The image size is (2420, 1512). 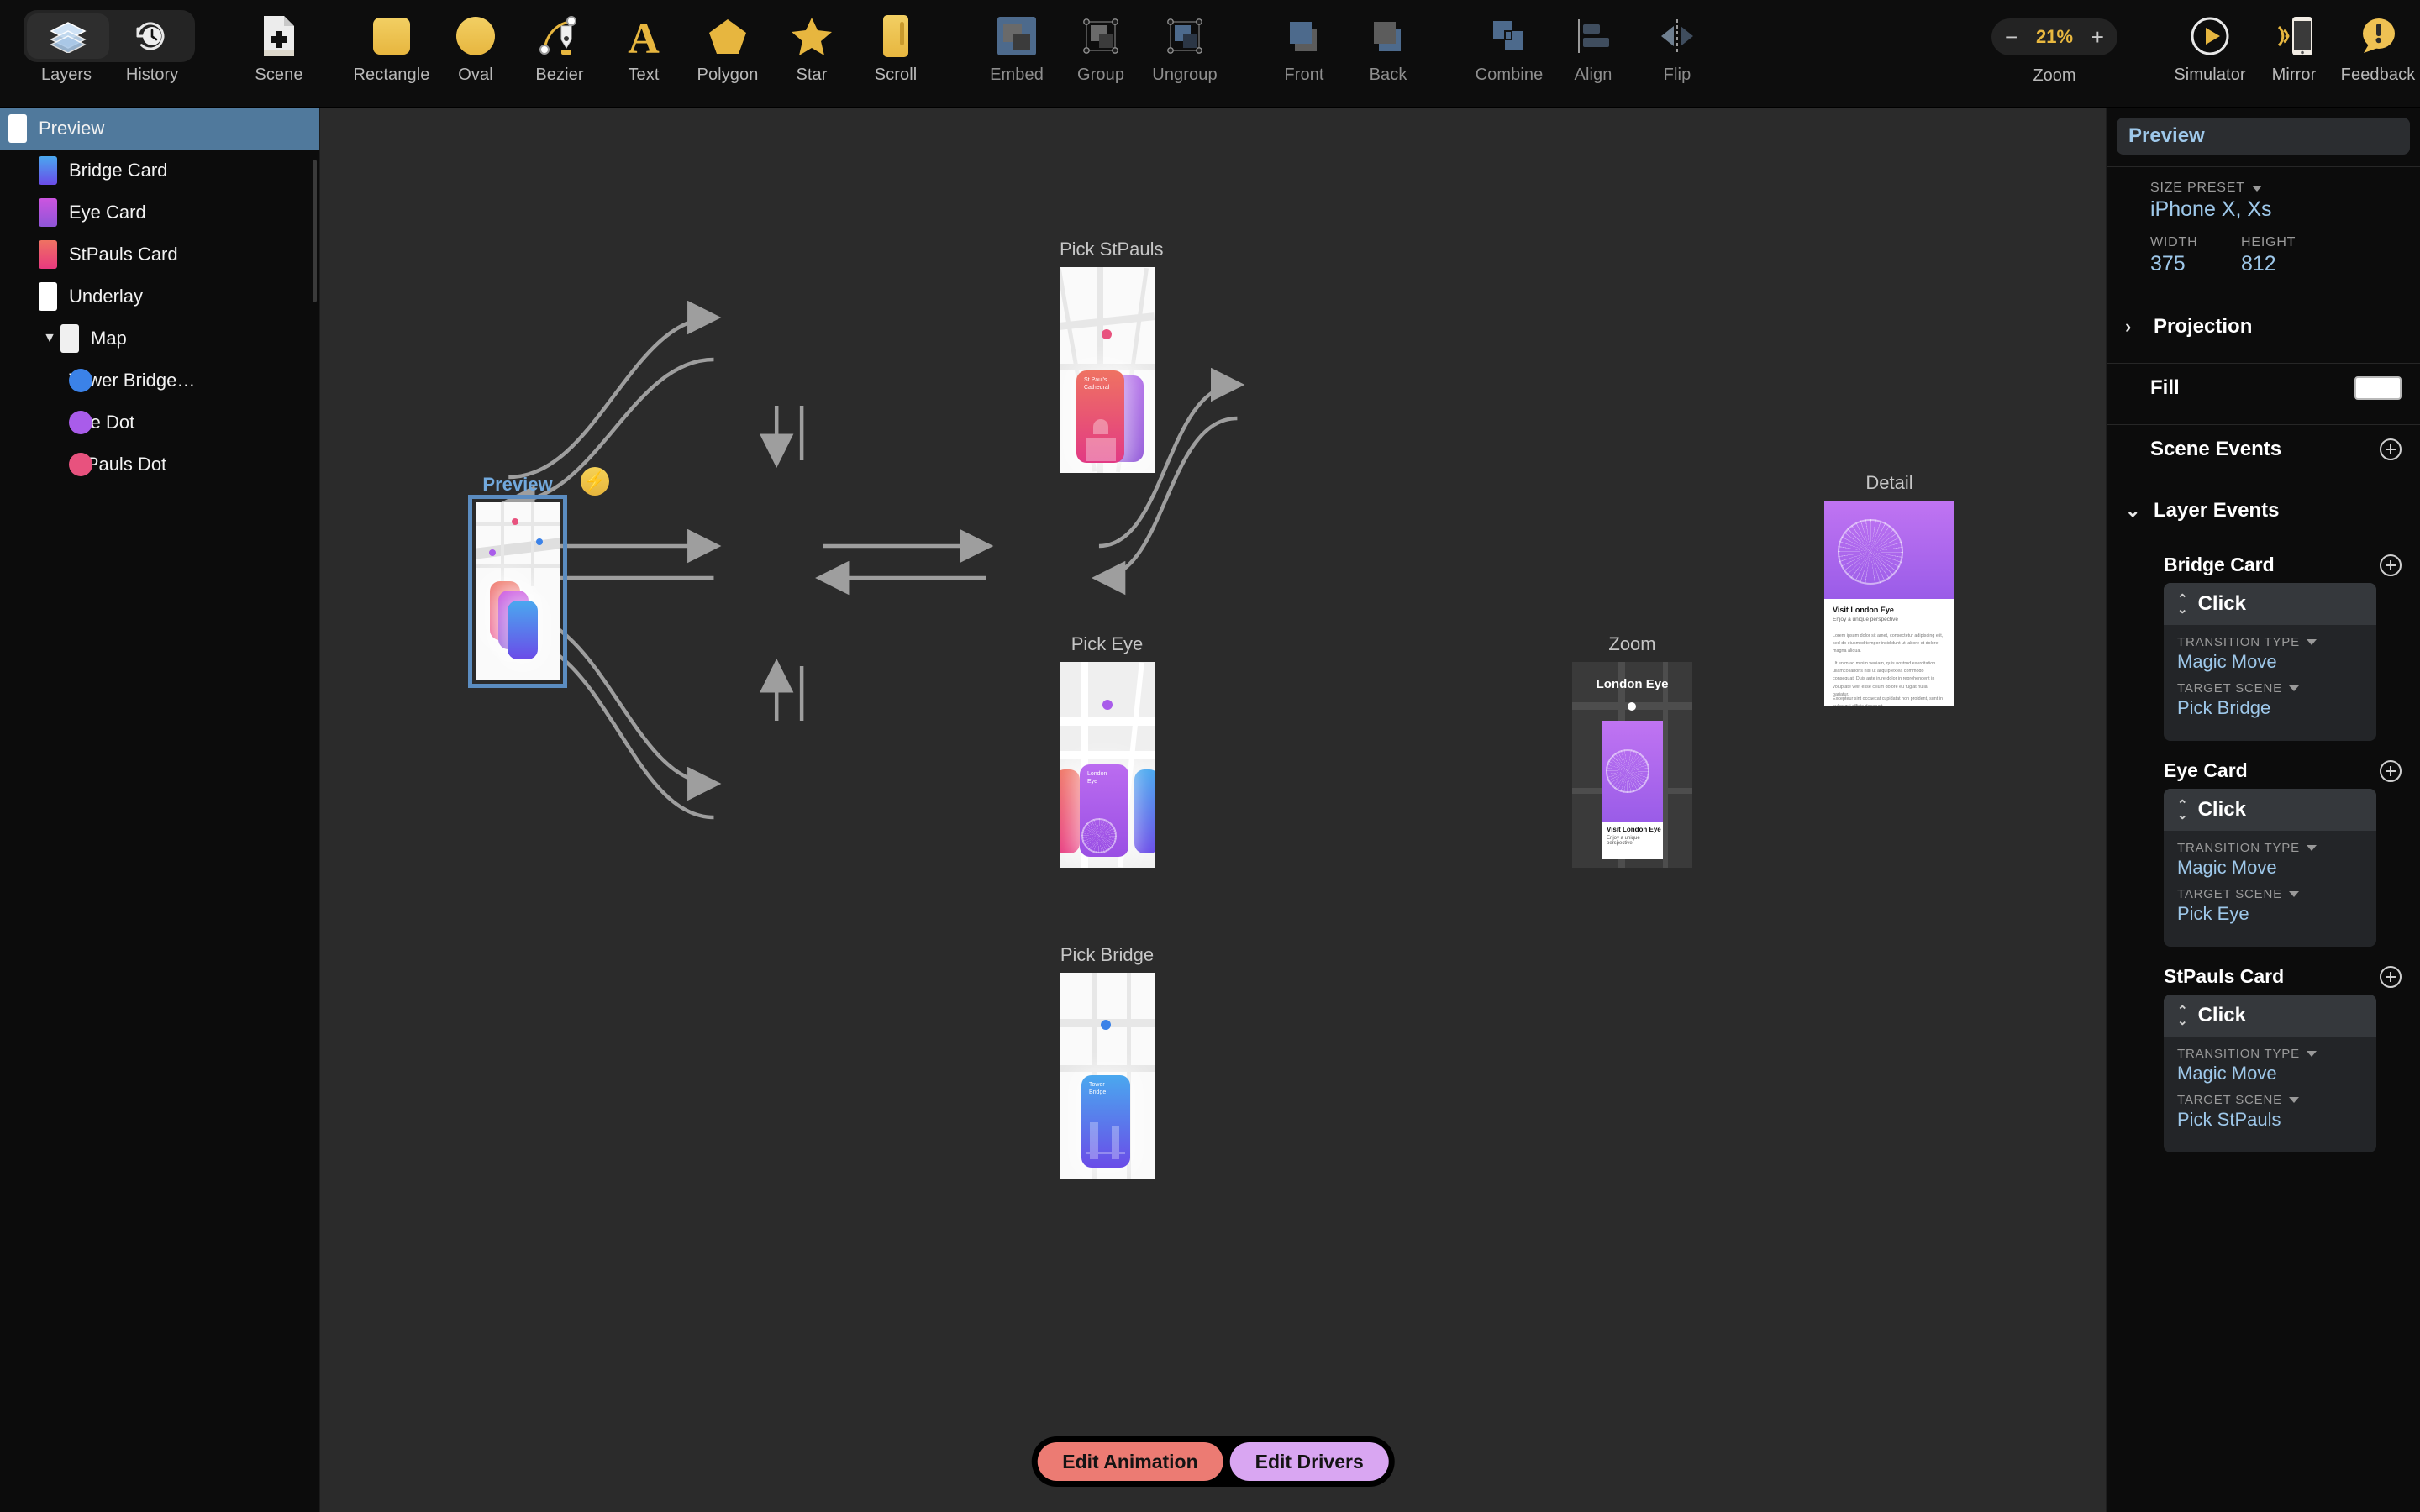 I want to click on artboard-frame: Tower Bridge, so click(x=1107, y=1076).